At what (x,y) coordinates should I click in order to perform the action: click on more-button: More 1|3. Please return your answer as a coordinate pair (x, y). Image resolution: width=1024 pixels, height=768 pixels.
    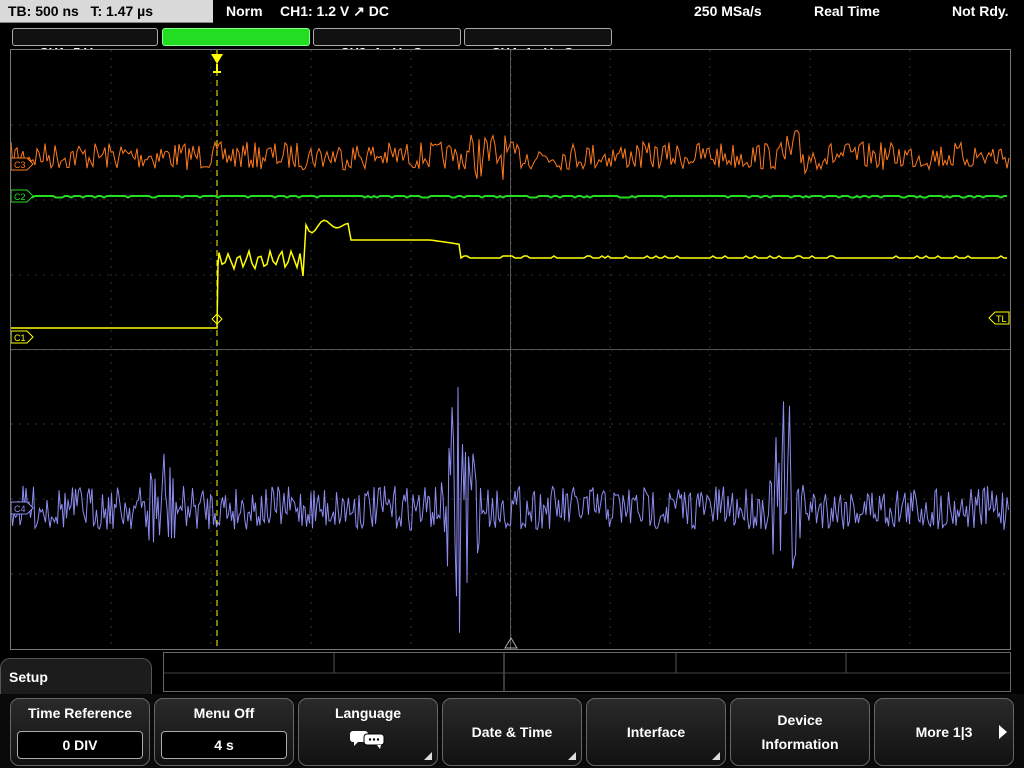
    Looking at the image, I should click on (944, 732).